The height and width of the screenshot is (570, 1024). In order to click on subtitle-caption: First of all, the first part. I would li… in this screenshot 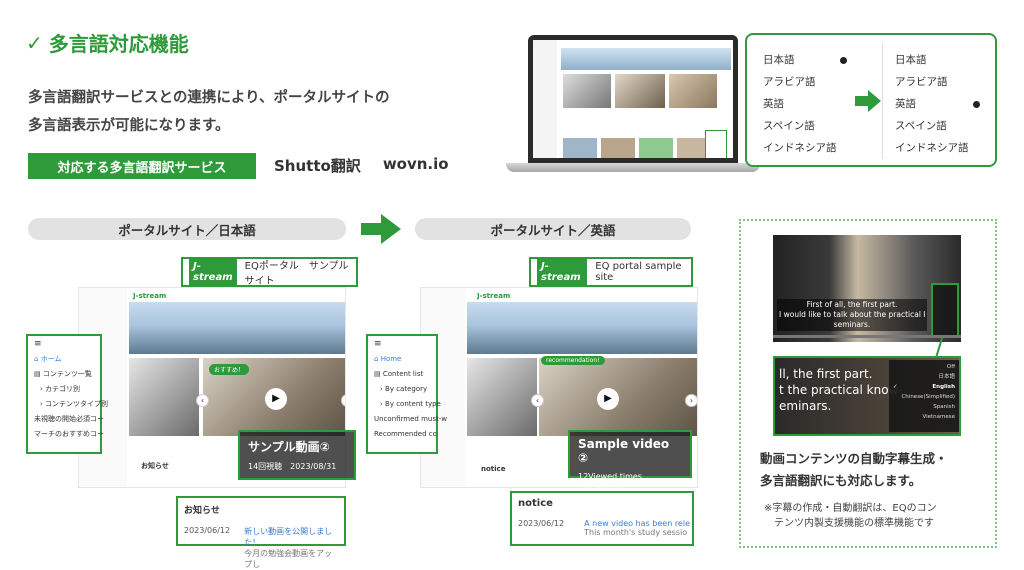, I will do `click(852, 315)`.